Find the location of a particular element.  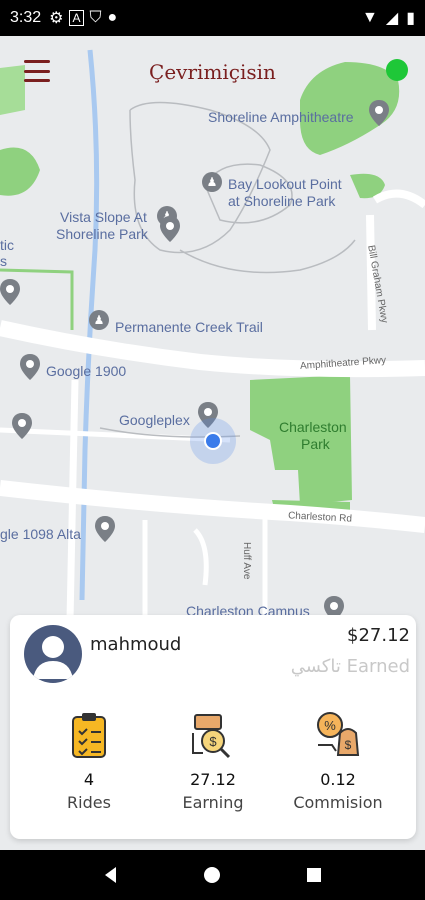

earning-icon: $ is located at coordinates (211, 736).